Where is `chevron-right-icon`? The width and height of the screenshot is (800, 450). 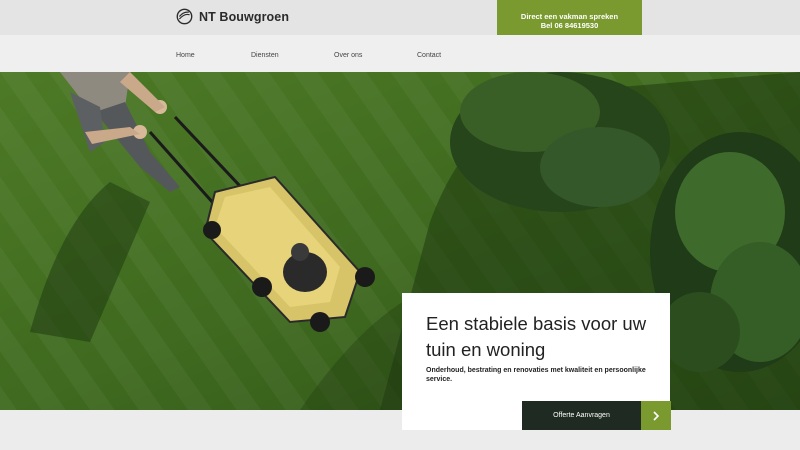
chevron-right-icon is located at coordinates (656, 415).